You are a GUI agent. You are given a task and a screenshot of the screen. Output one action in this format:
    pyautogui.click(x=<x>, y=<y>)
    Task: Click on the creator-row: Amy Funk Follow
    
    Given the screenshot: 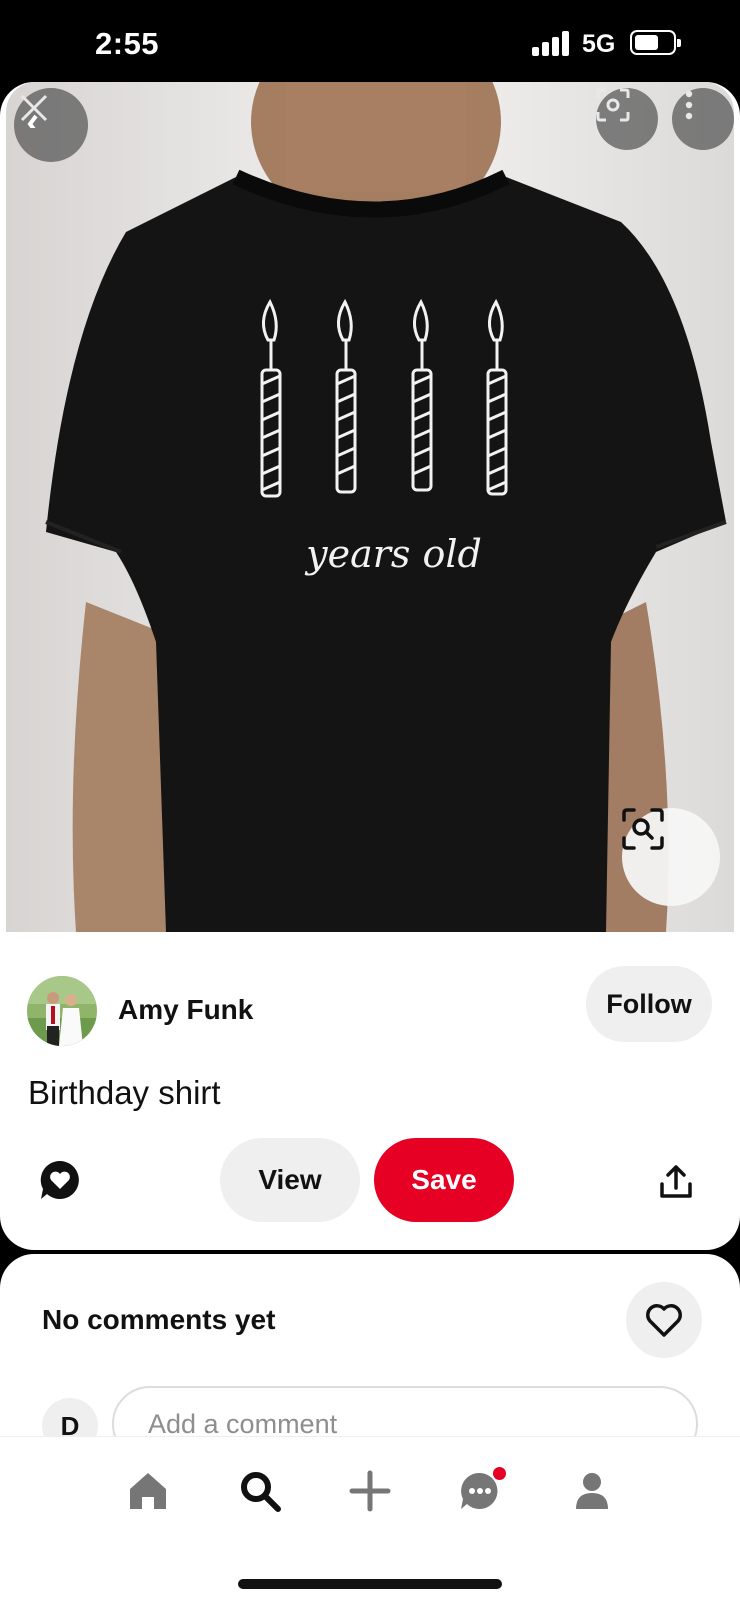 What is the action you would take?
    pyautogui.click(x=370, y=1011)
    